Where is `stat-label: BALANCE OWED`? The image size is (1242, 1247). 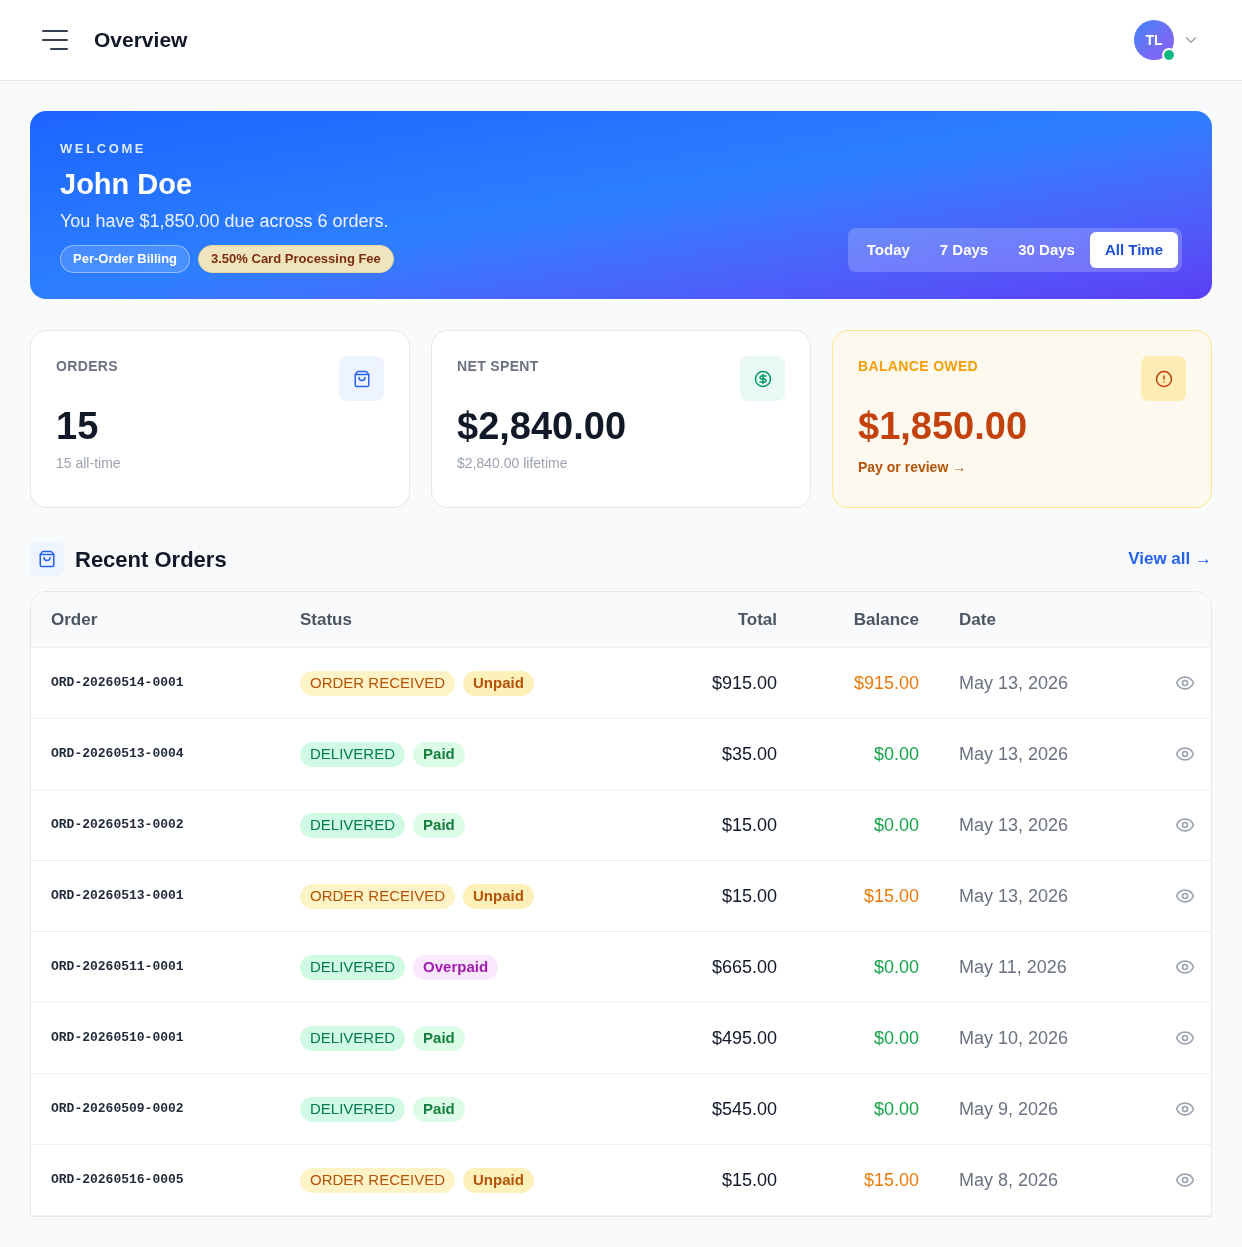 stat-label: BALANCE OWED is located at coordinates (918, 366).